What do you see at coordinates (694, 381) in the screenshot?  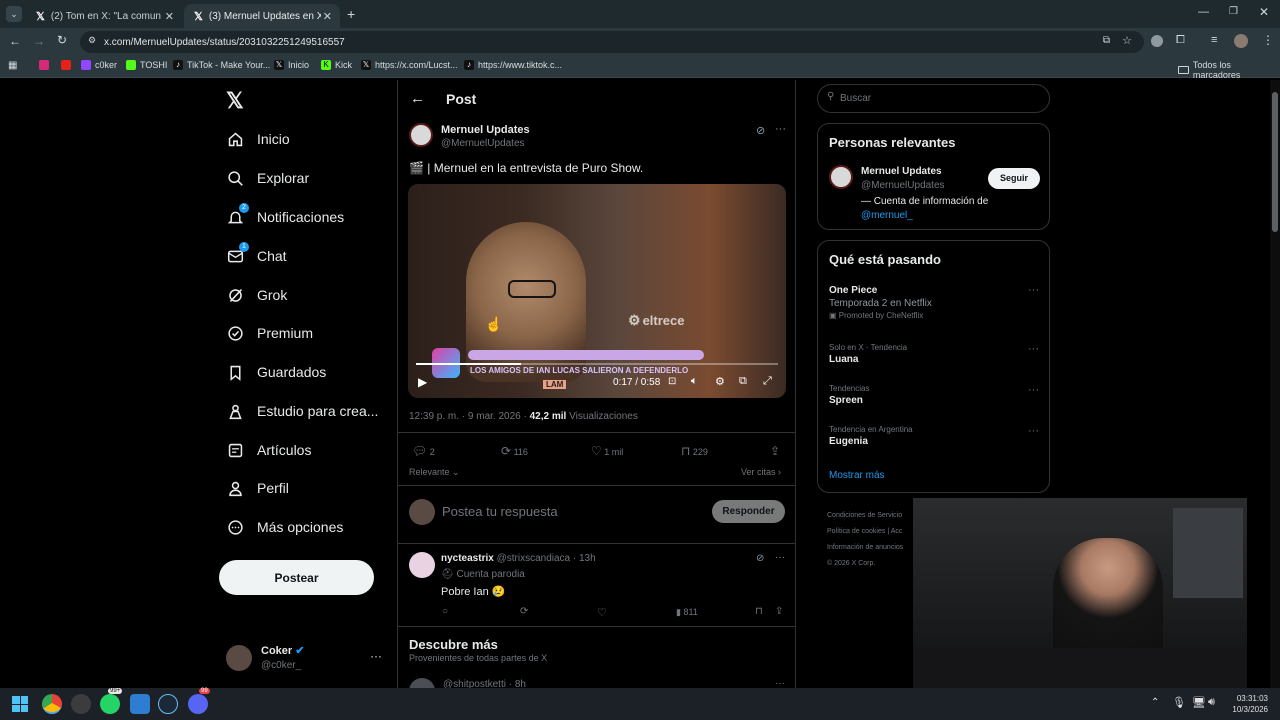 I see `volume-icon: 🔈︎` at bounding box center [694, 381].